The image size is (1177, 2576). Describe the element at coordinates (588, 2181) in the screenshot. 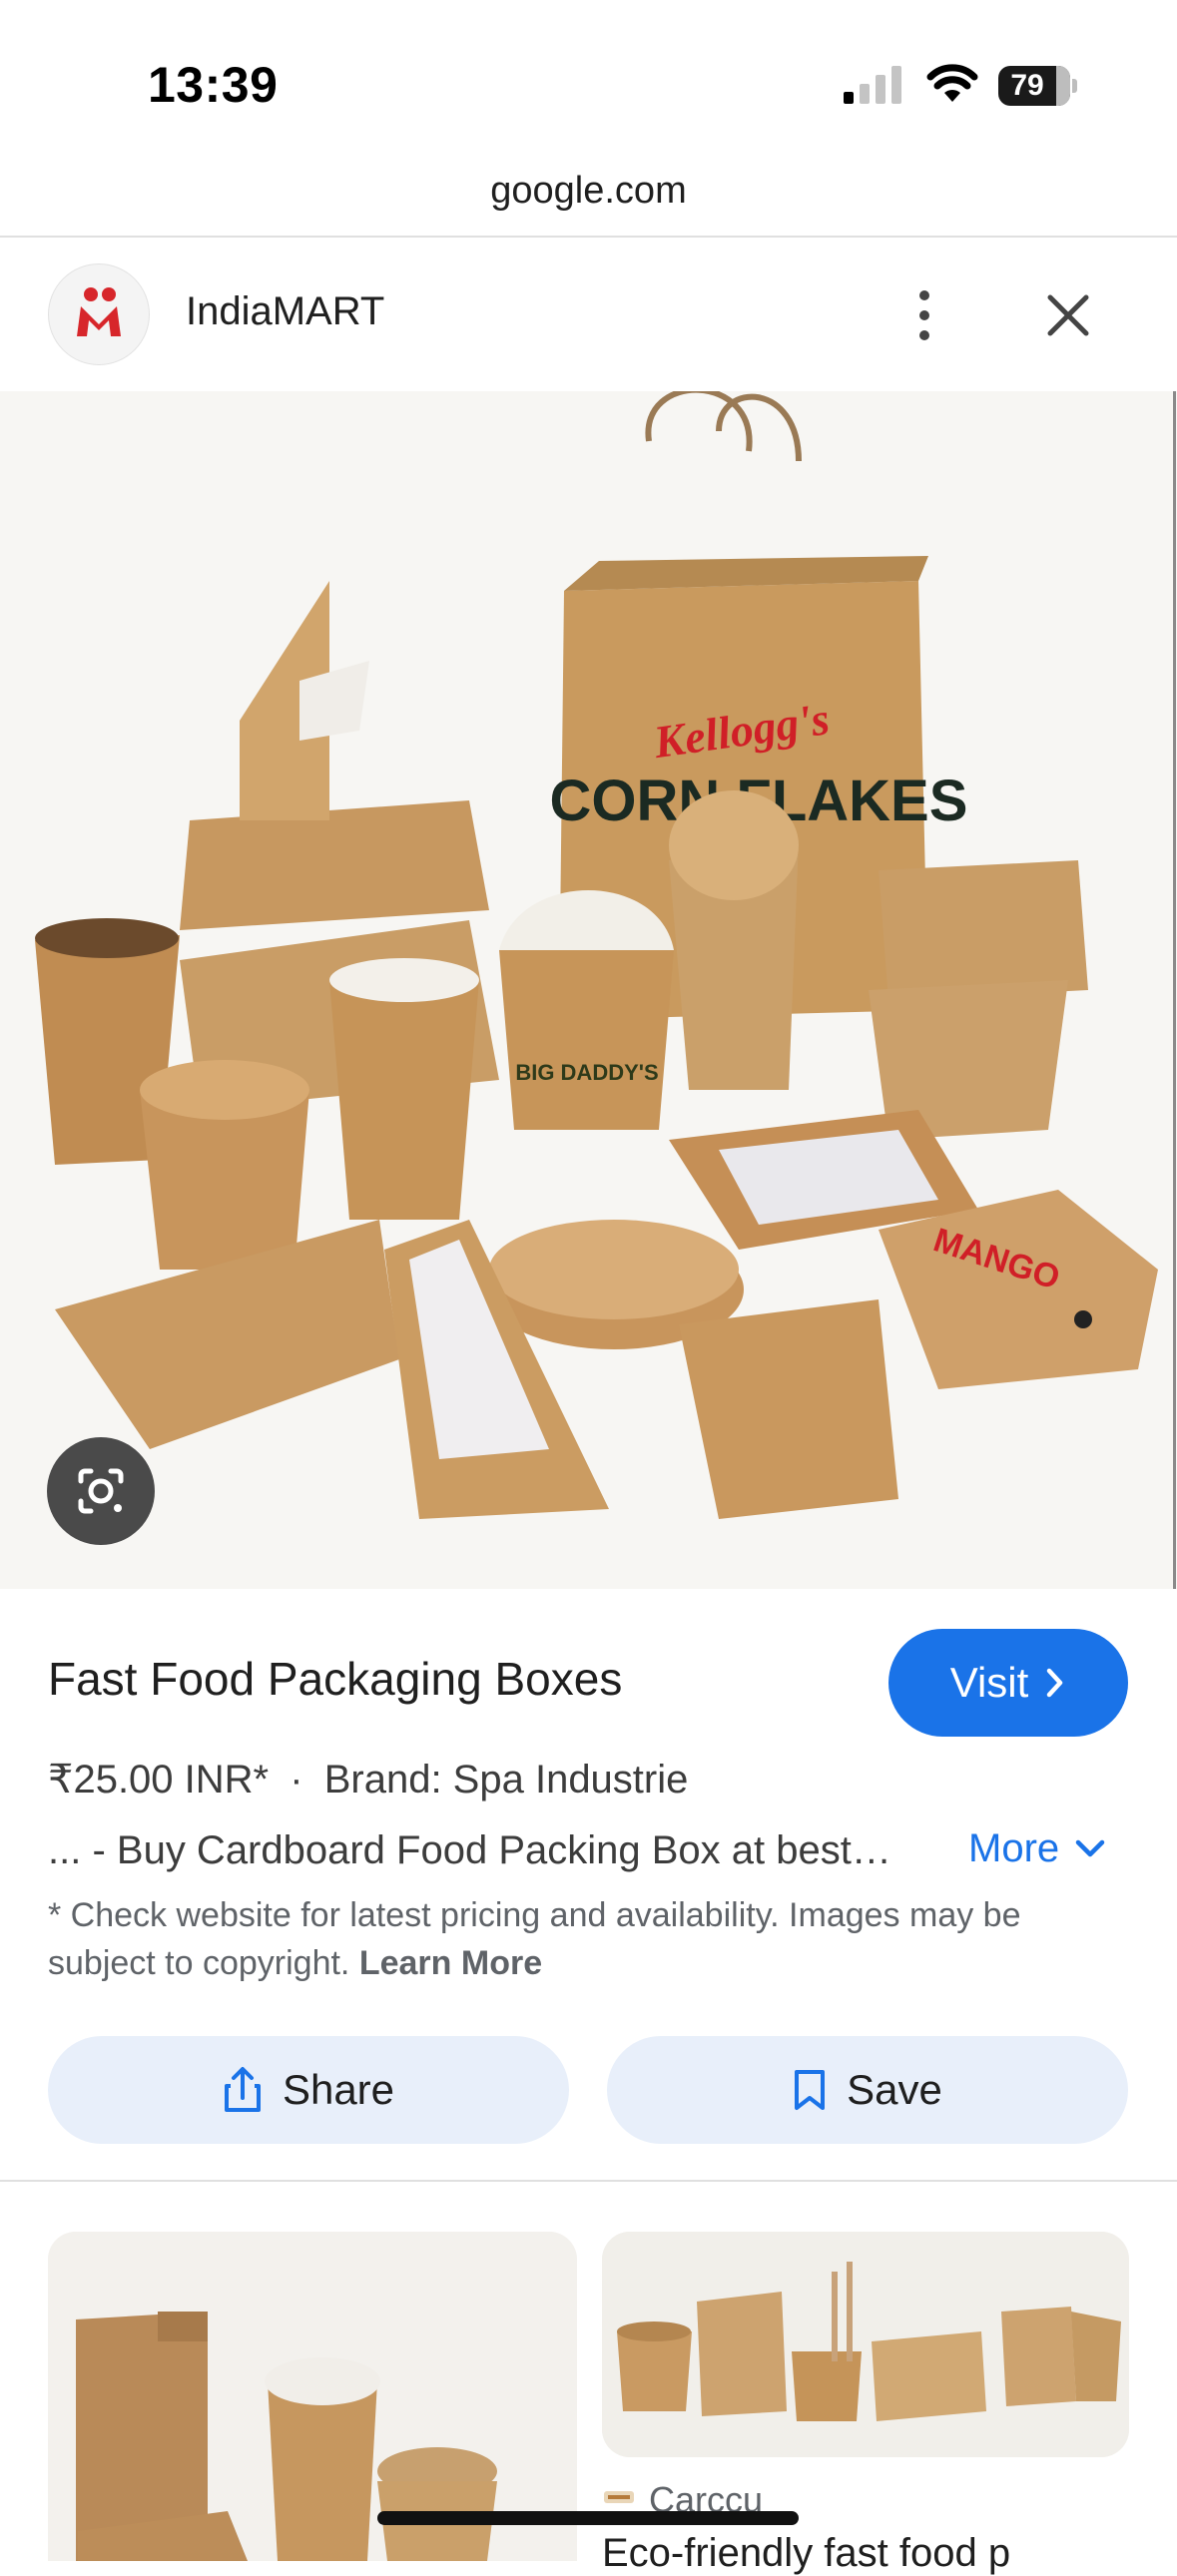

I see `section-divider` at that location.